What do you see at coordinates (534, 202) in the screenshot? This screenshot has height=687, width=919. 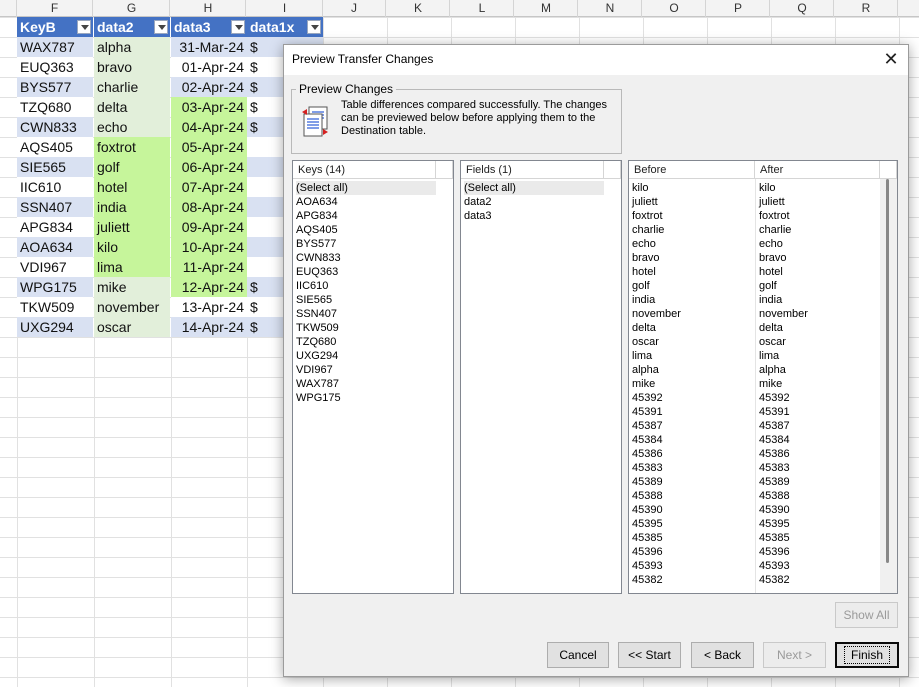 I see `list-item: data2` at bounding box center [534, 202].